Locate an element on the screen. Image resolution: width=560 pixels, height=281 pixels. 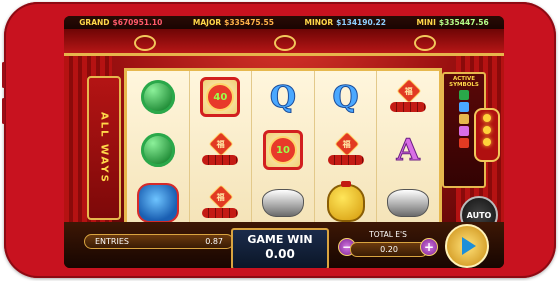
game-win-display: GAME WIN 0.00 is located at coordinates (280, 248).